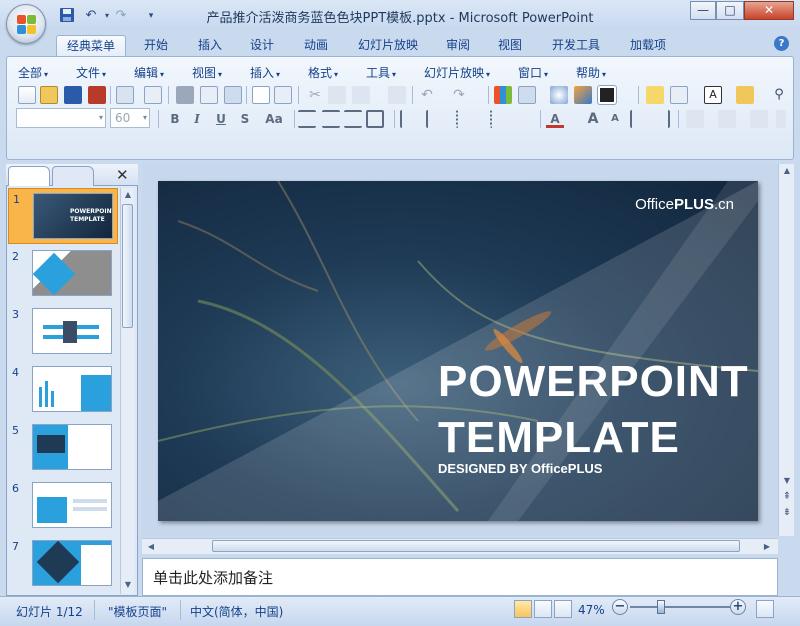 The width and height of the screenshot is (800, 626). Describe the element at coordinates (713, 95) in the screenshot. I see `text-box-icon: A` at that location.